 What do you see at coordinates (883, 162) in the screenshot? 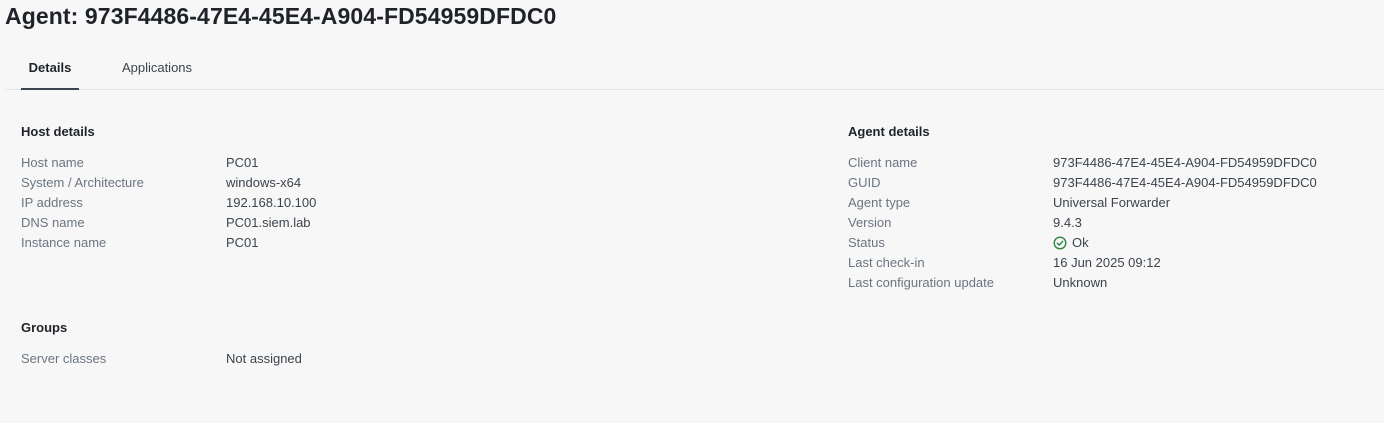
I see `client-name-label: Client name` at bounding box center [883, 162].